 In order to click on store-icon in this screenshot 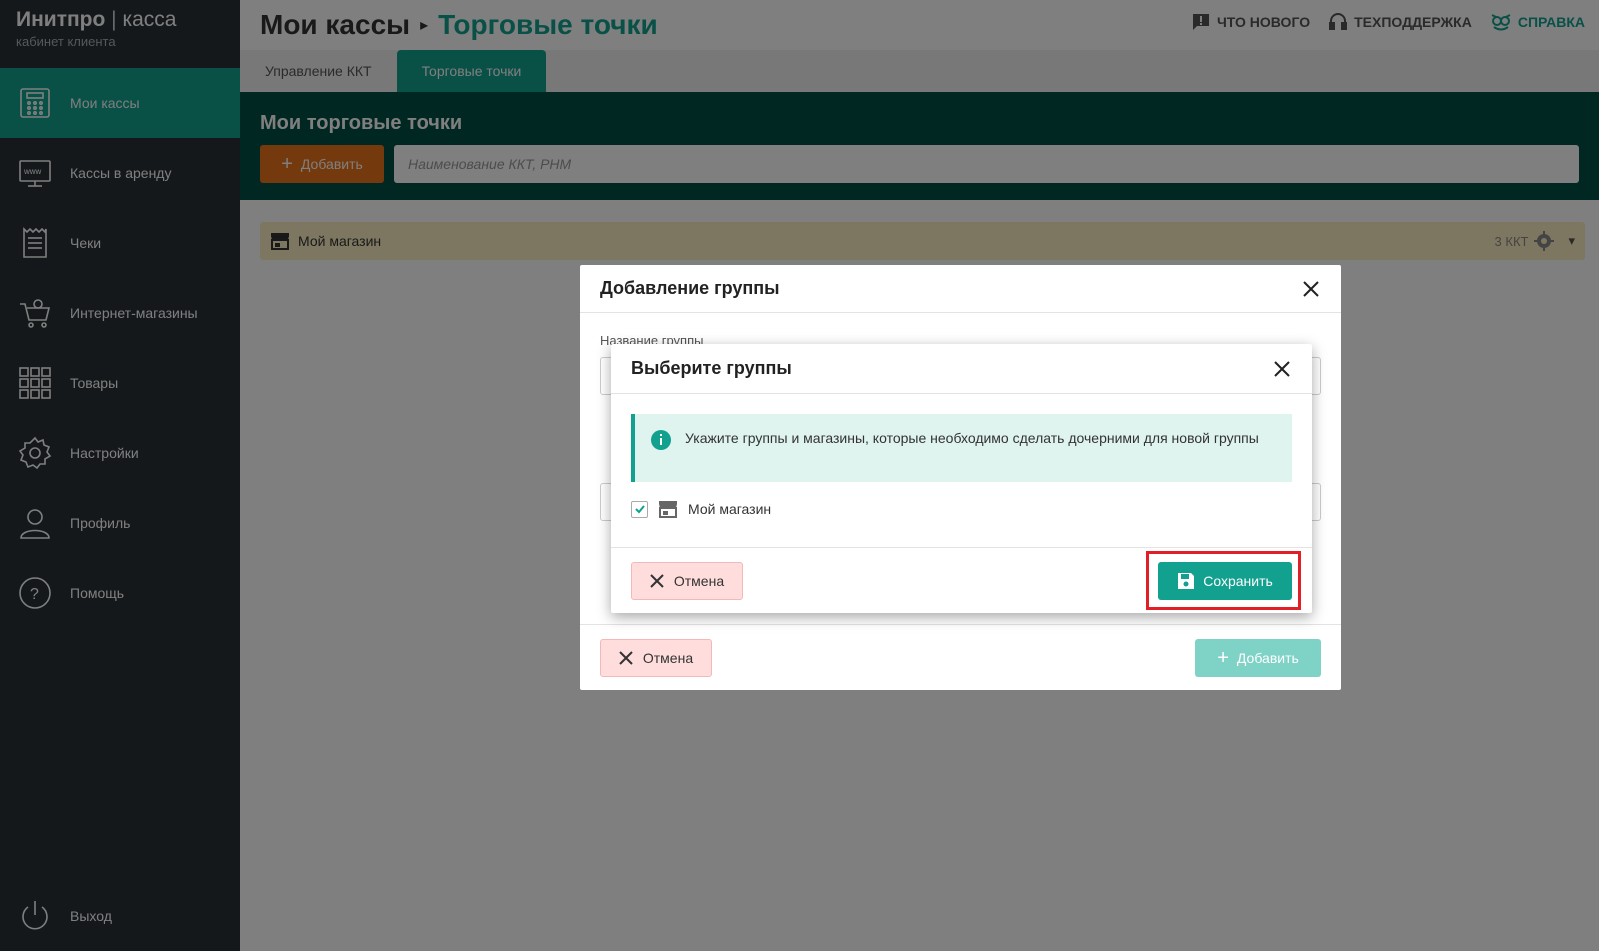, I will do `click(668, 509)`.